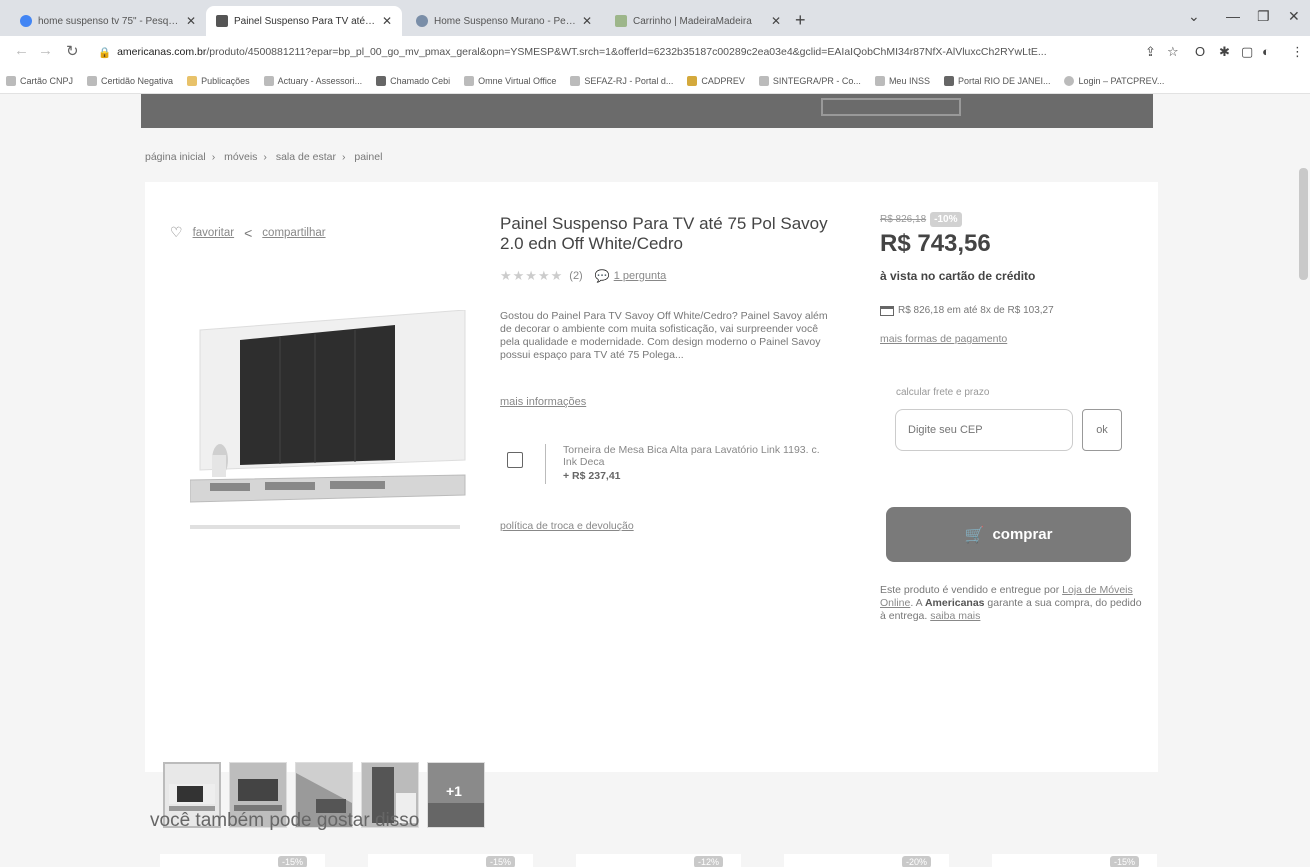 The image size is (1310, 867). What do you see at coordinates (958, 276) in the screenshot?
I see `price-note: à vista no cartão de crédito` at bounding box center [958, 276].